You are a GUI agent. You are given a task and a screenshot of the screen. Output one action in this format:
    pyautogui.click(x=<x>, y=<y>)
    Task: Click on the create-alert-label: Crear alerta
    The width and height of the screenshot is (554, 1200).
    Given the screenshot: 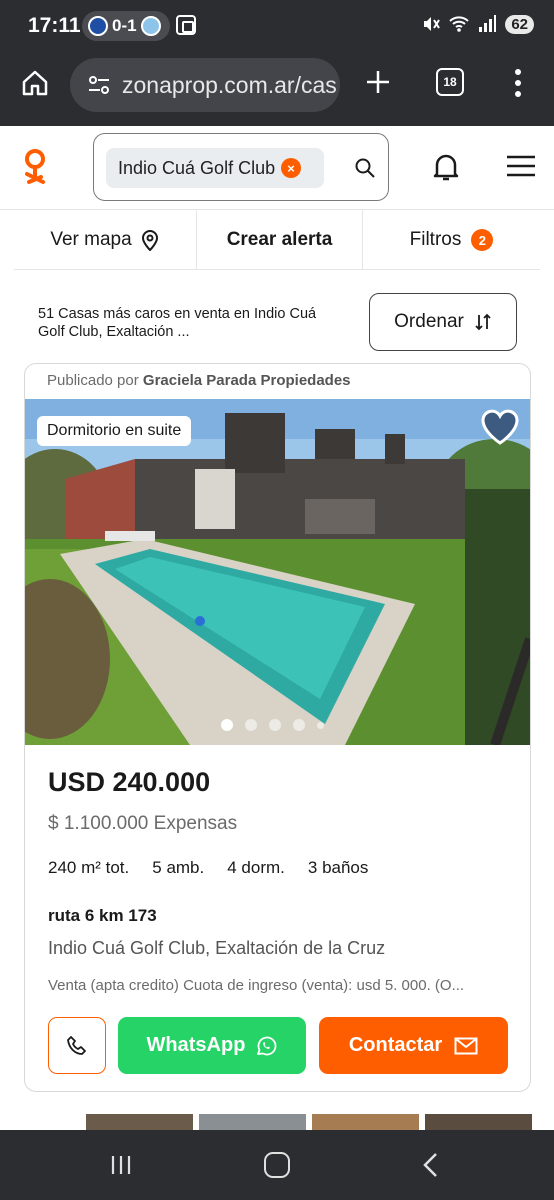 What is the action you would take?
    pyautogui.click(x=279, y=239)
    